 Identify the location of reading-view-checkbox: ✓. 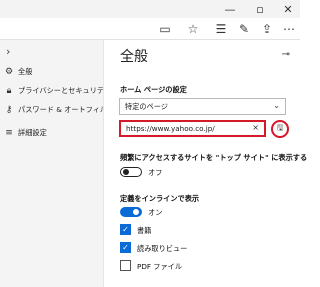
(125, 247).